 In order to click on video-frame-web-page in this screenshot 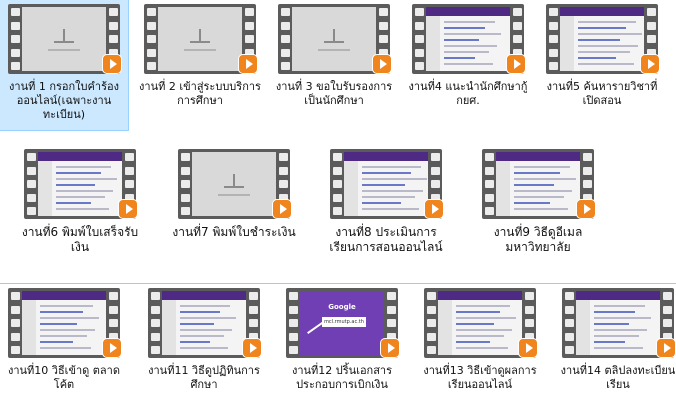, I will do `click(468, 39)`.